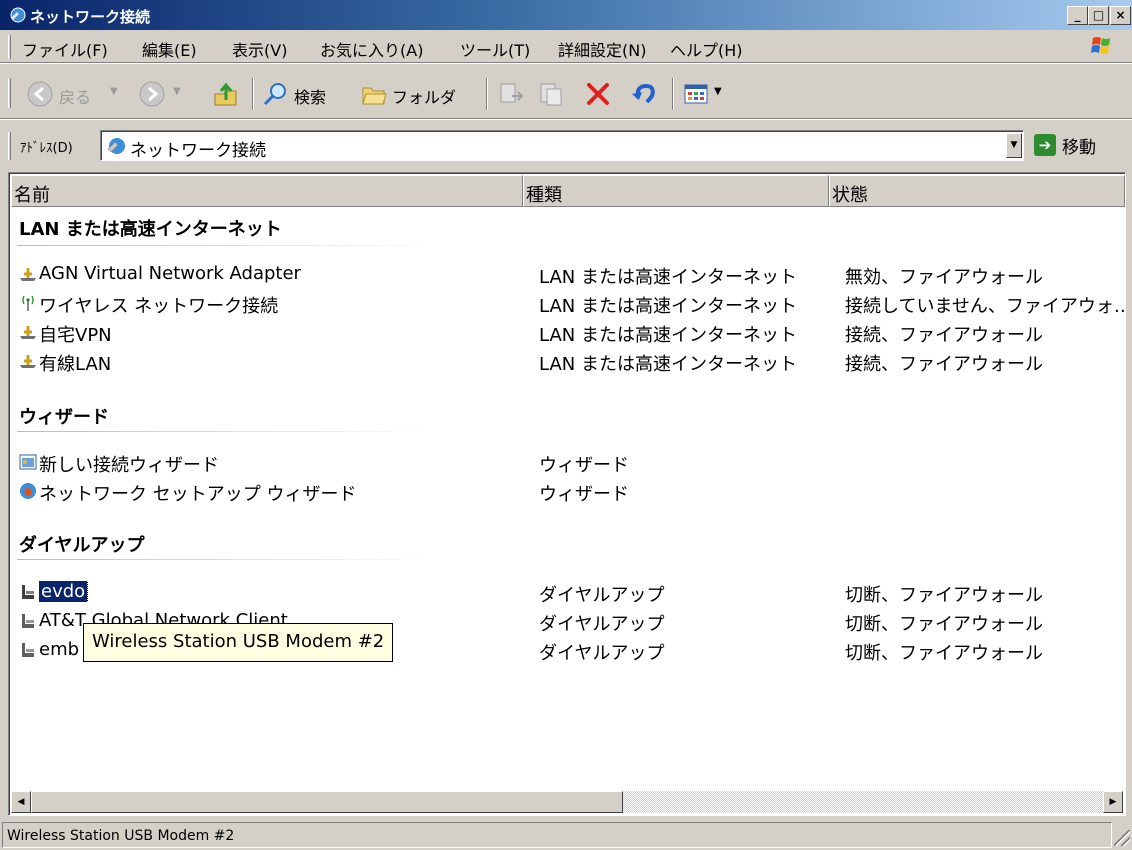 The height and width of the screenshot is (850, 1132). Describe the element at coordinates (602, 49) in the screenshot. I see `menu-advanced: 詳細設定(N)` at that location.